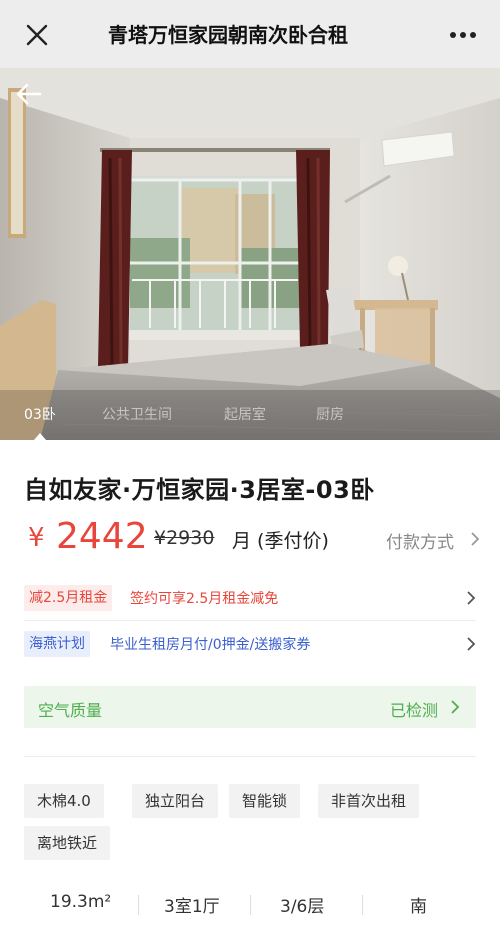 The image size is (500, 936). I want to click on gallery-tab-kitchen: 厨房, so click(330, 414).